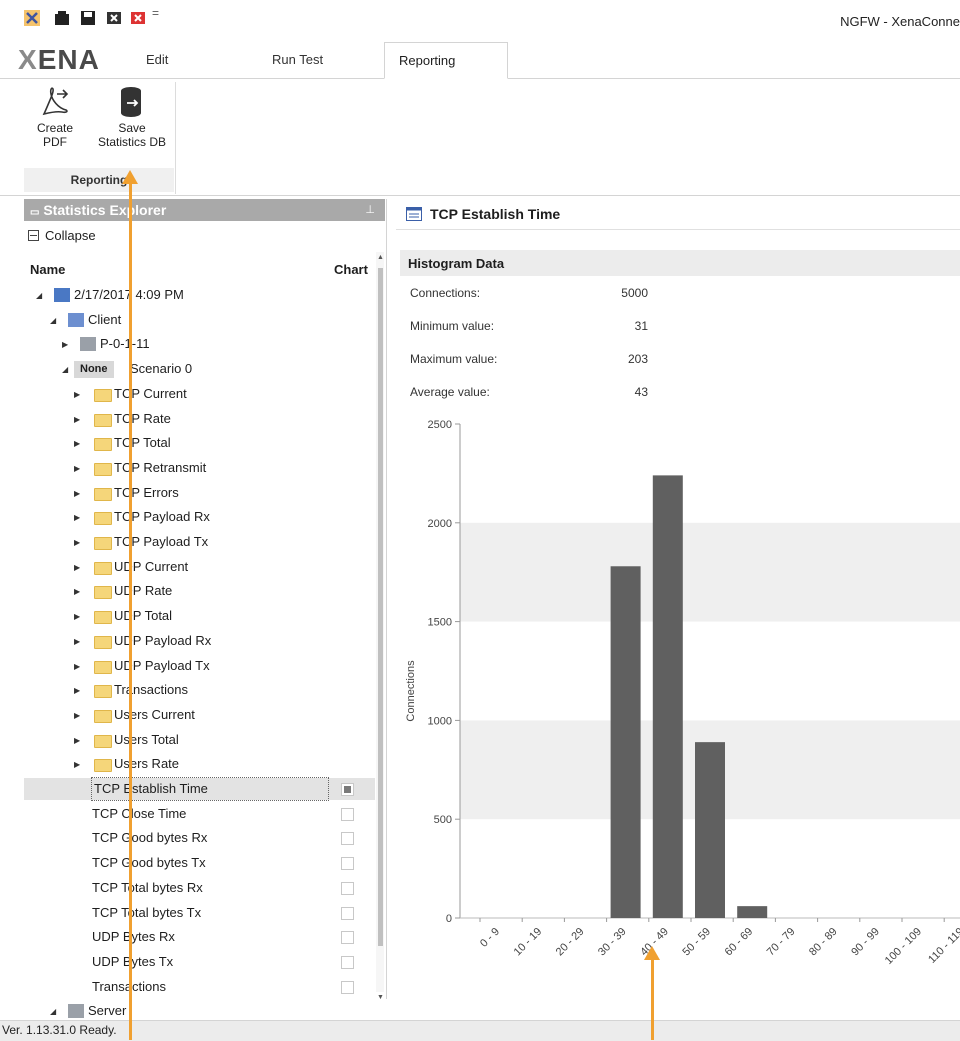  Describe the element at coordinates (157, 59) in the screenshot. I see `tab-edit: Edit` at that location.